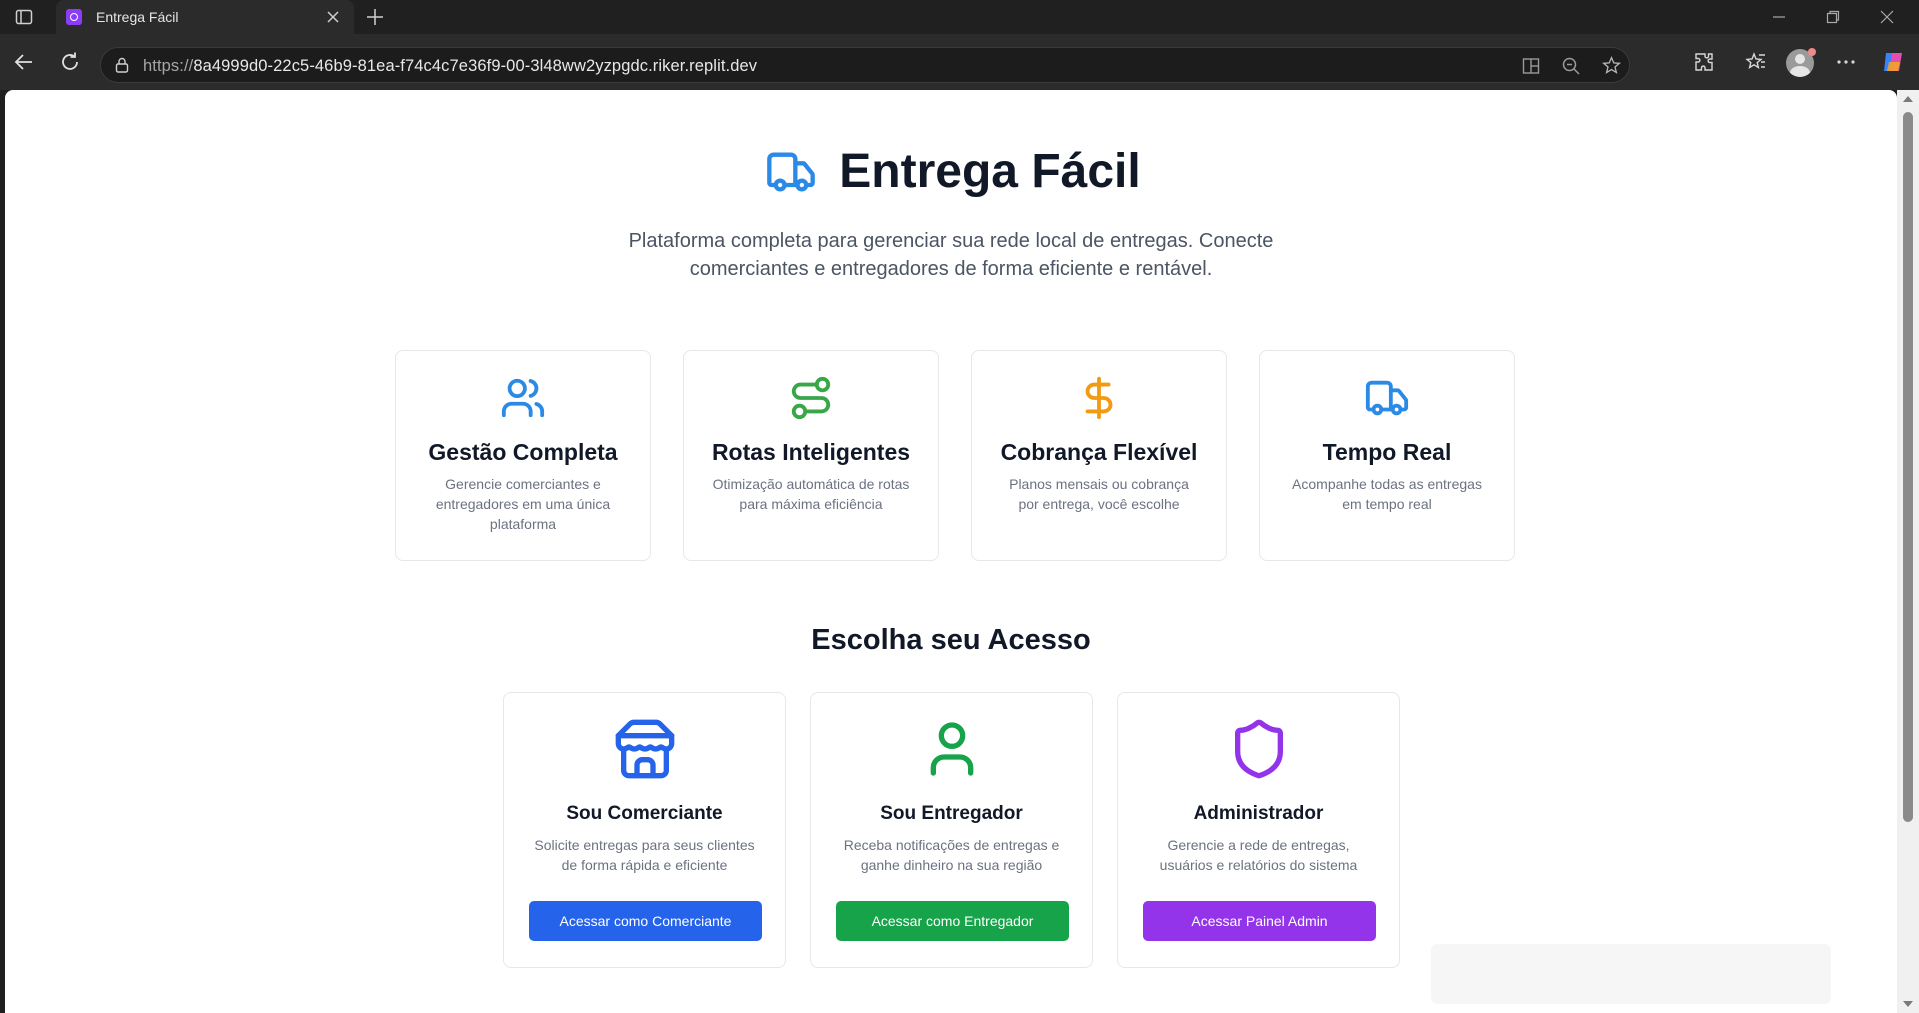  I want to click on page-title: Entrega Fácil, so click(990, 171).